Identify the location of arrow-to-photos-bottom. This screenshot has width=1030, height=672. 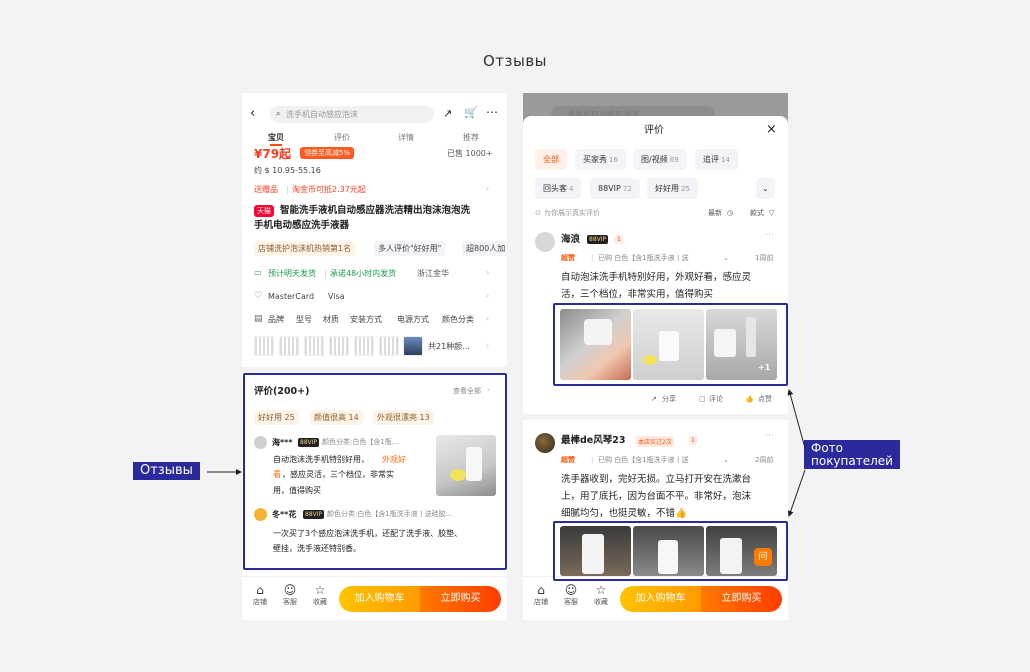
(796, 493).